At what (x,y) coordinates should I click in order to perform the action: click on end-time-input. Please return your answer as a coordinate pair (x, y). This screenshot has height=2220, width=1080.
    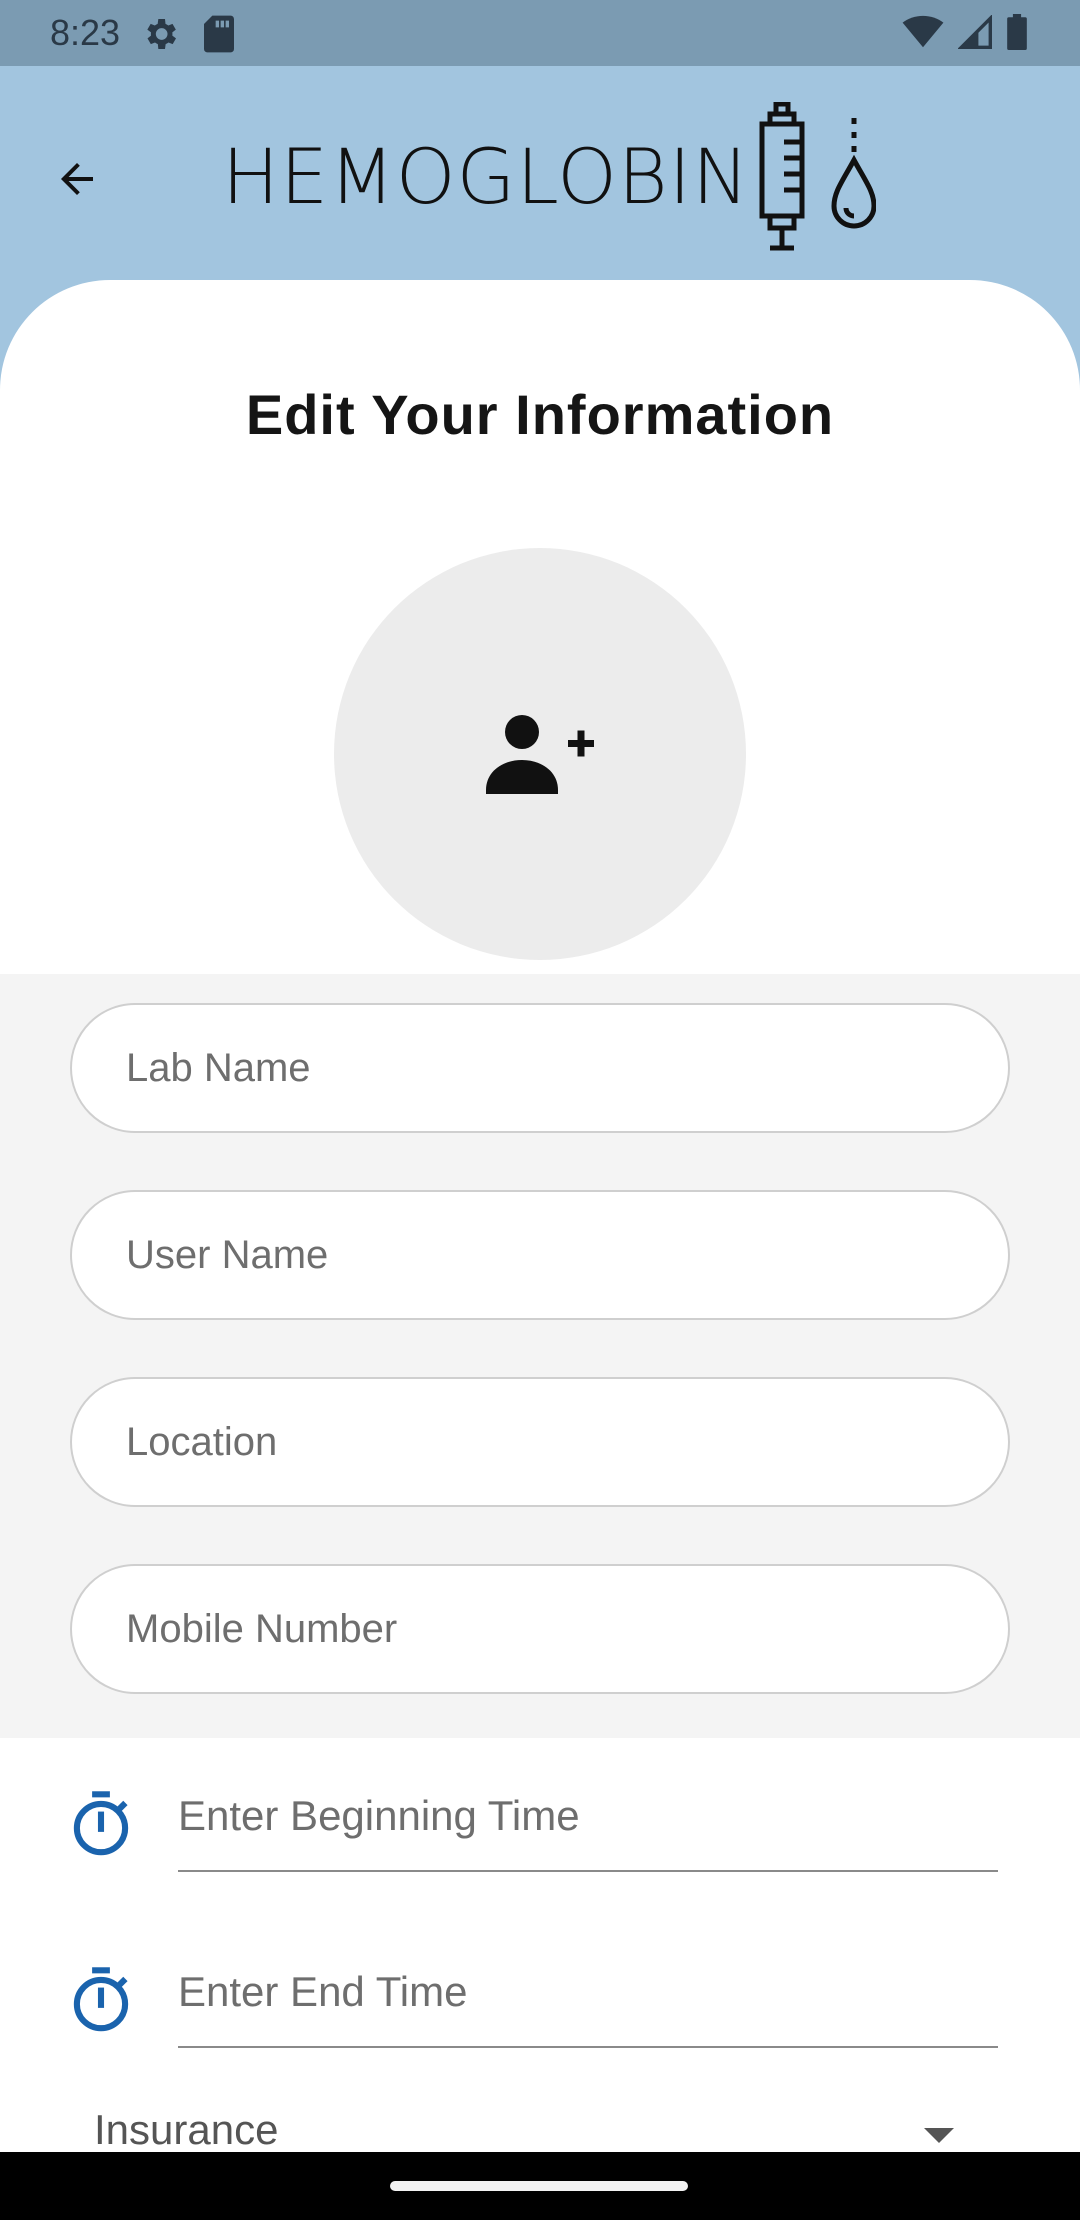
    Looking at the image, I should click on (588, 1993).